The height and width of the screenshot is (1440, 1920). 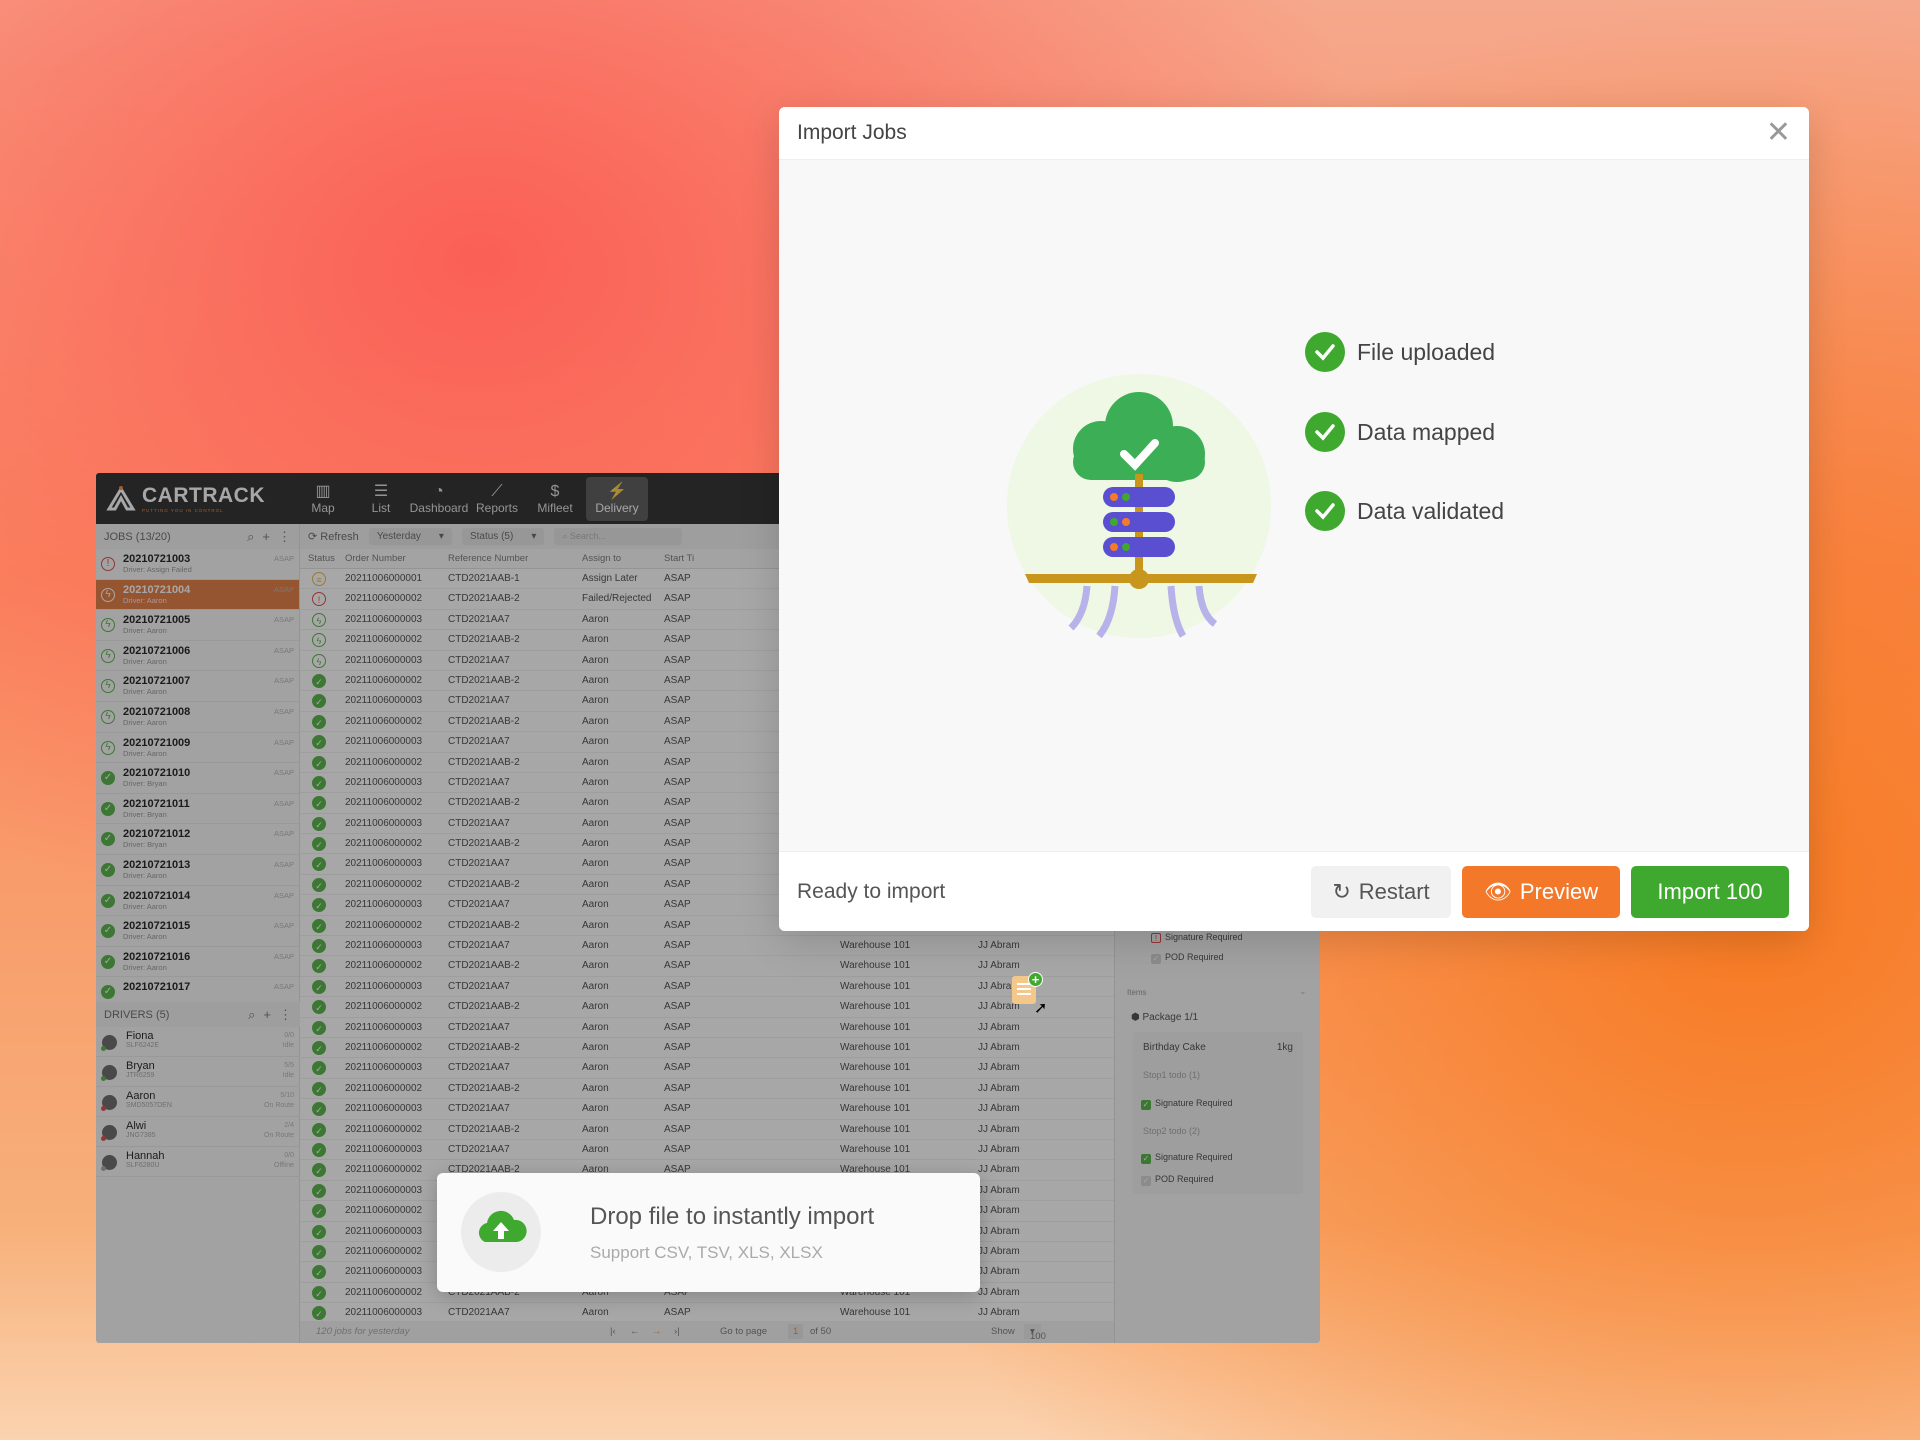 I want to click on import-step: Data validated, so click(x=1404, y=511).